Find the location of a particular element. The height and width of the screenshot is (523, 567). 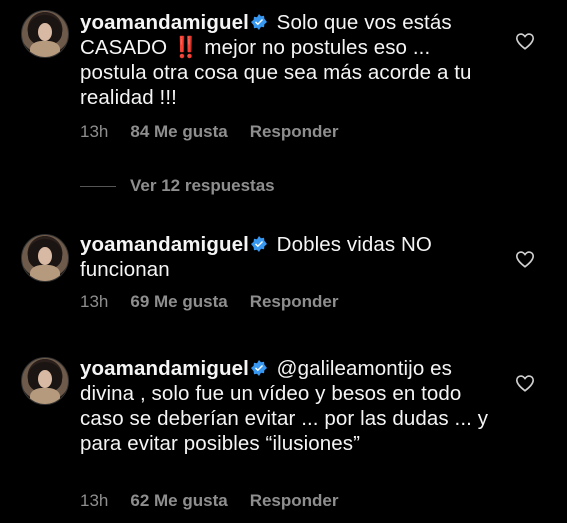

likes-count: 84 Me gusta is located at coordinates (178, 131).